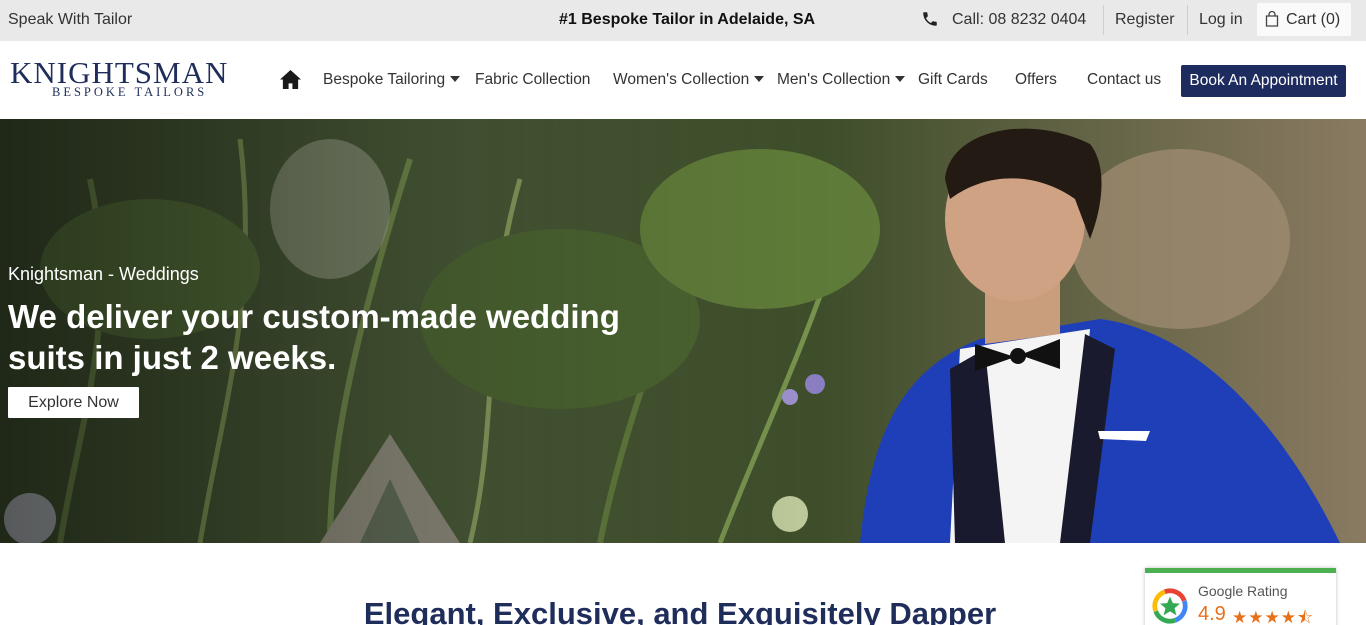 Image resolution: width=1366 pixels, height=625 pixels. Describe the element at coordinates (70, 20) in the screenshot. I see `speak-with-tailor-link: Speak With Tailor` at that location.